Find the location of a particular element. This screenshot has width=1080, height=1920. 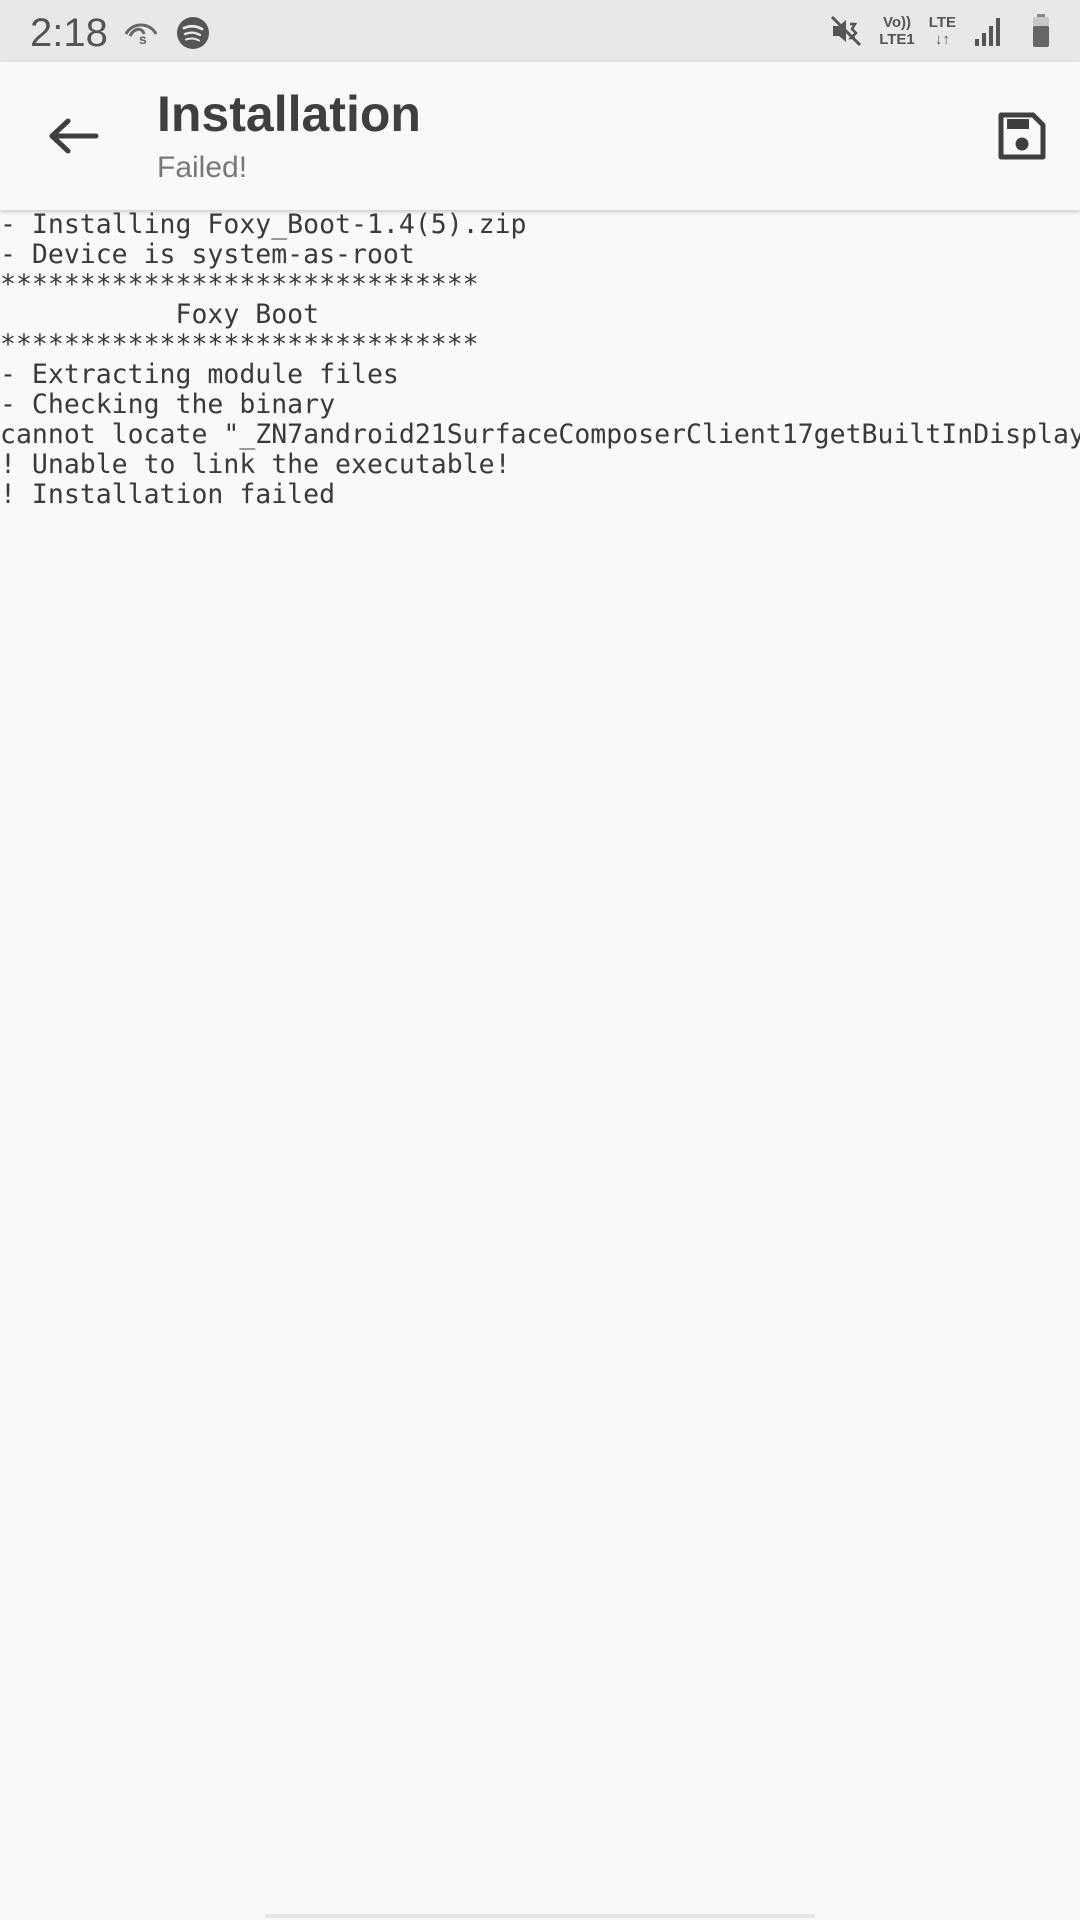

volte-icon: Vo)) LTE1 is located at coordinates (897, 31).